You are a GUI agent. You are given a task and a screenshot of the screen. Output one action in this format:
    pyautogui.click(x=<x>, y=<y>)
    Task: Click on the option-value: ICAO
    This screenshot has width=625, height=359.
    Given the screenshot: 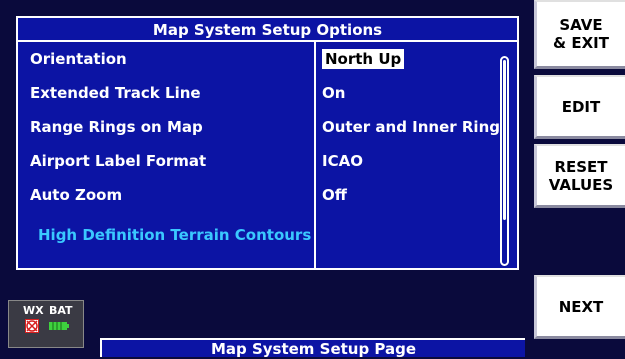 What is the action you would take?
    pyautogui.click(x=342, y=161)
    